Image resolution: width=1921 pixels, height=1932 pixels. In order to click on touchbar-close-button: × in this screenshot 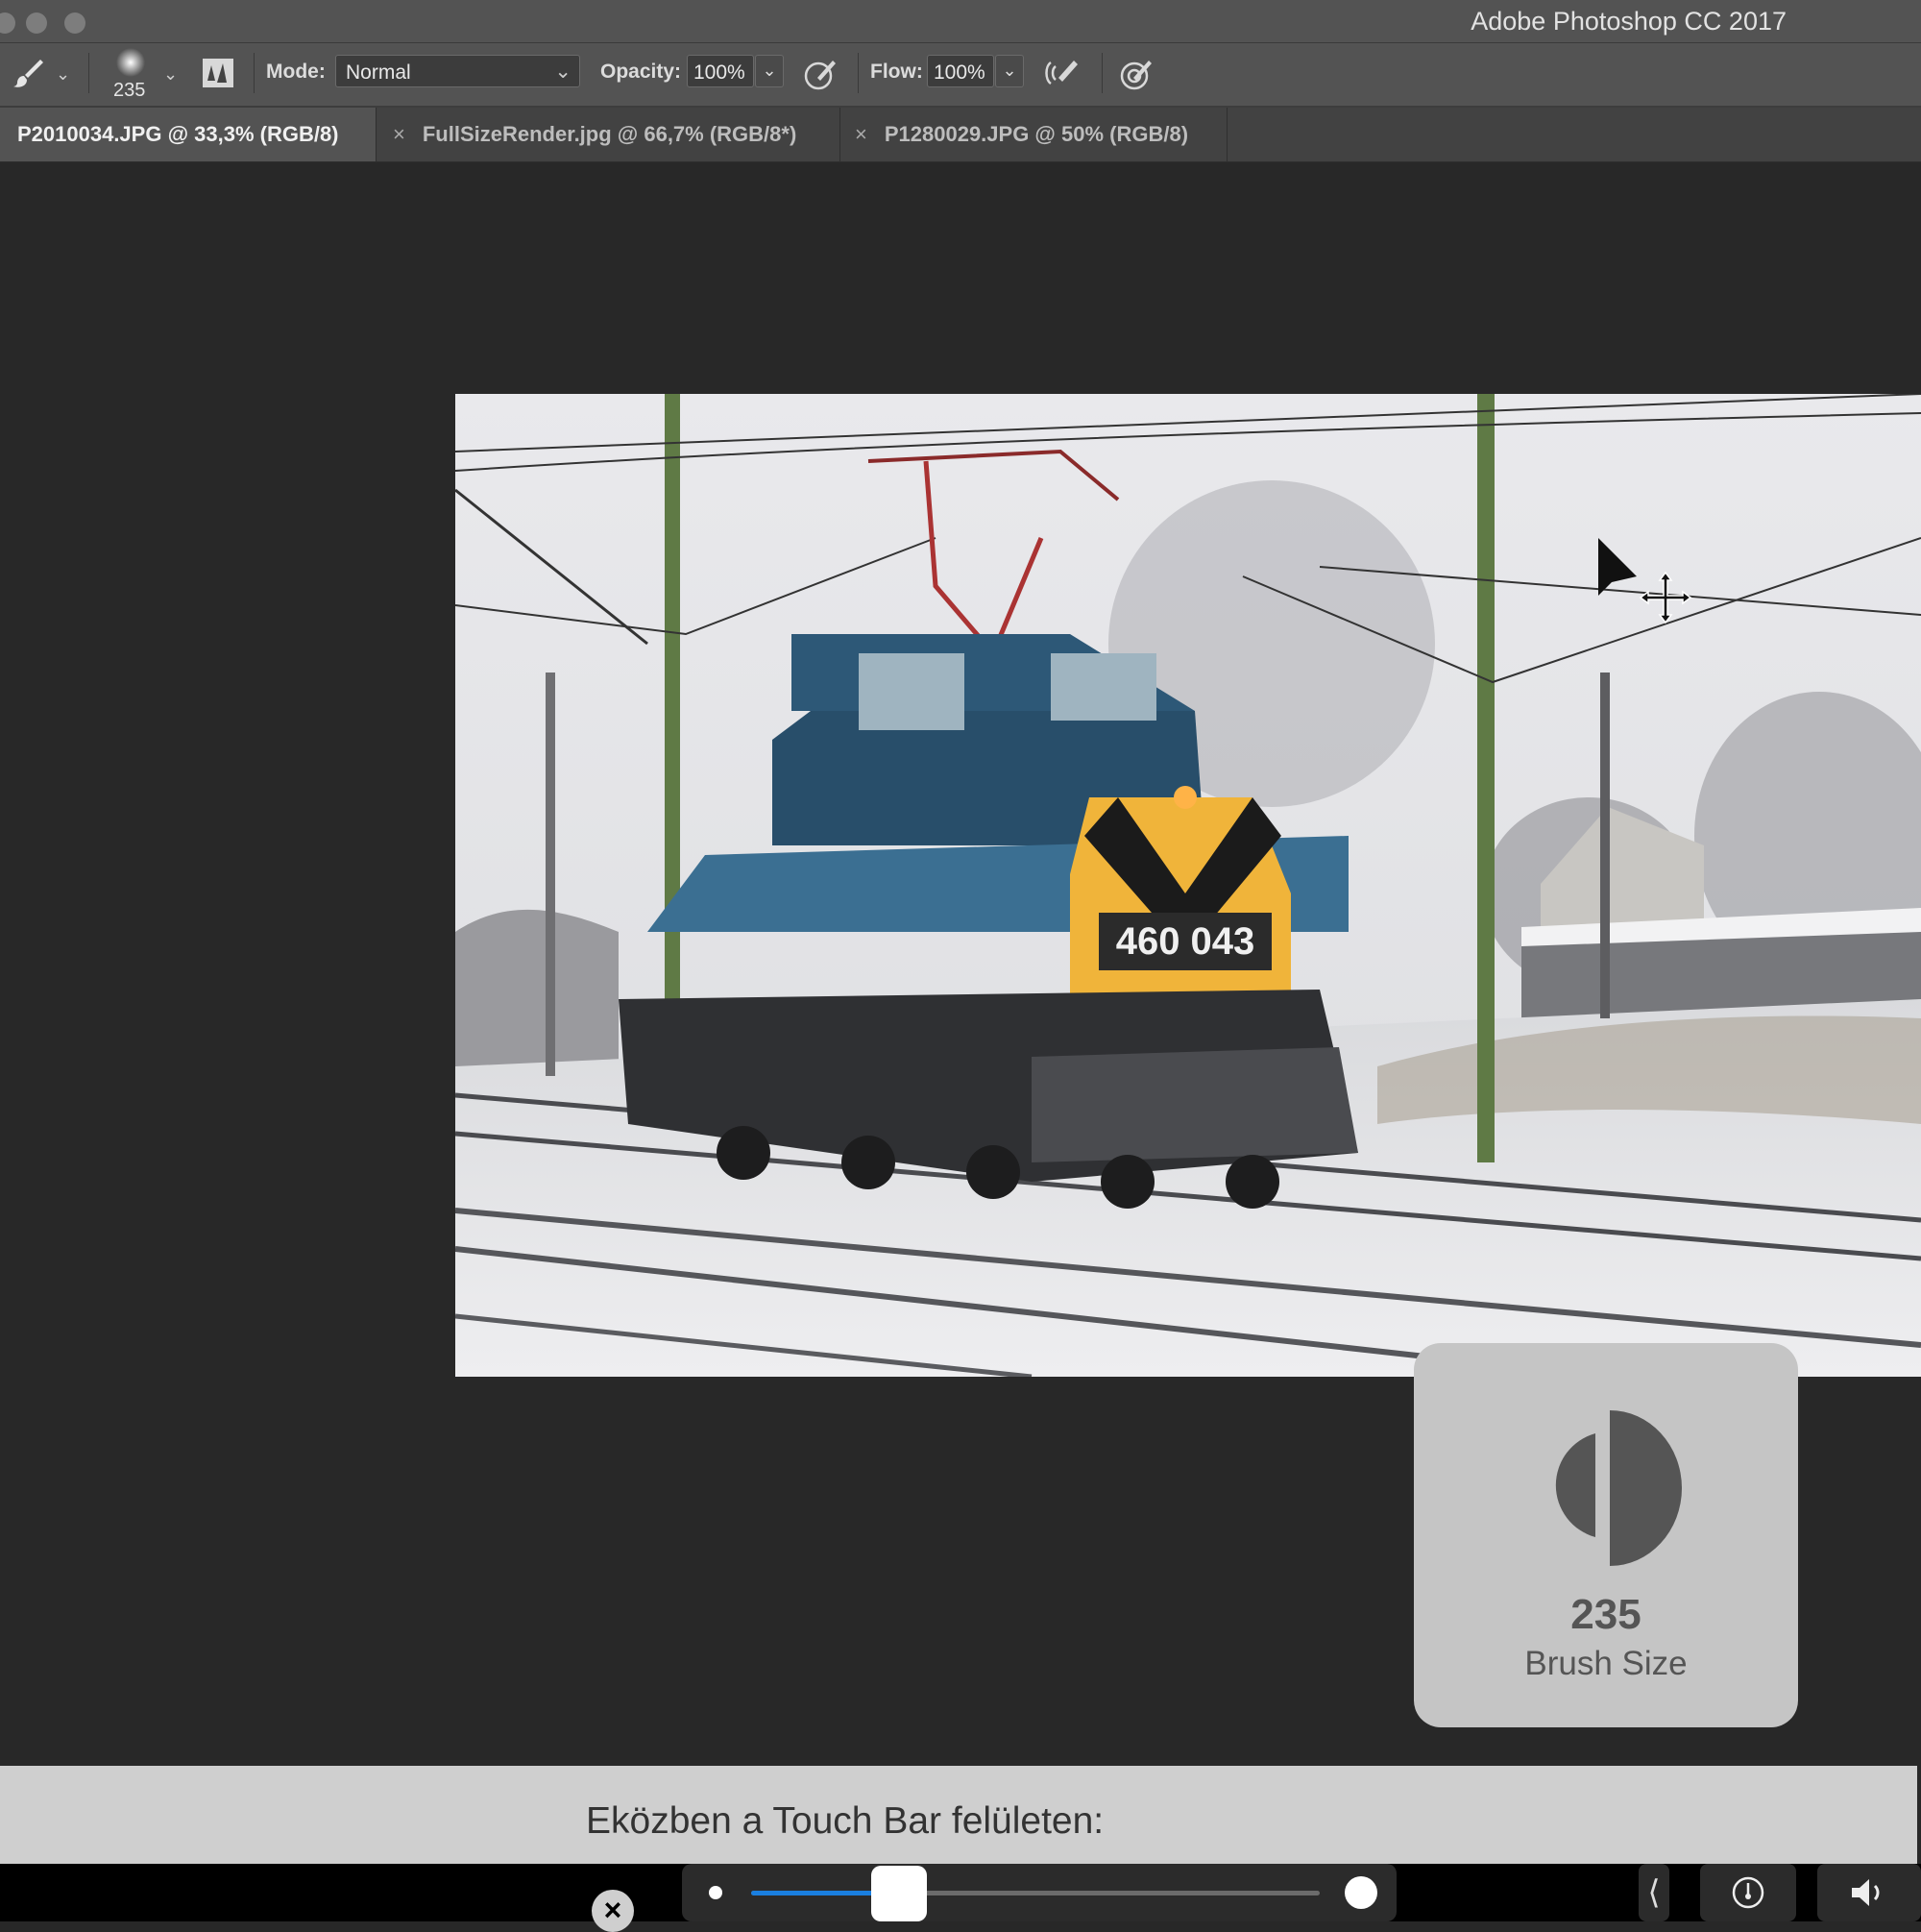, I will do `click(613, 1911)`.